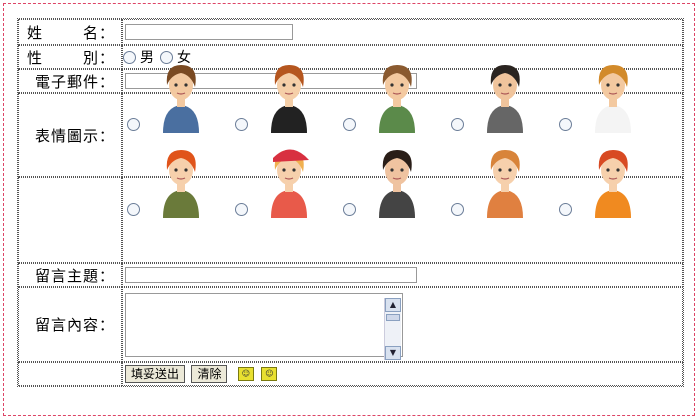 The image size is (700, 420). What do you see at coordinates (209, 32) in the screenshot?
I see `name-input` at bounding box center [209, 32].